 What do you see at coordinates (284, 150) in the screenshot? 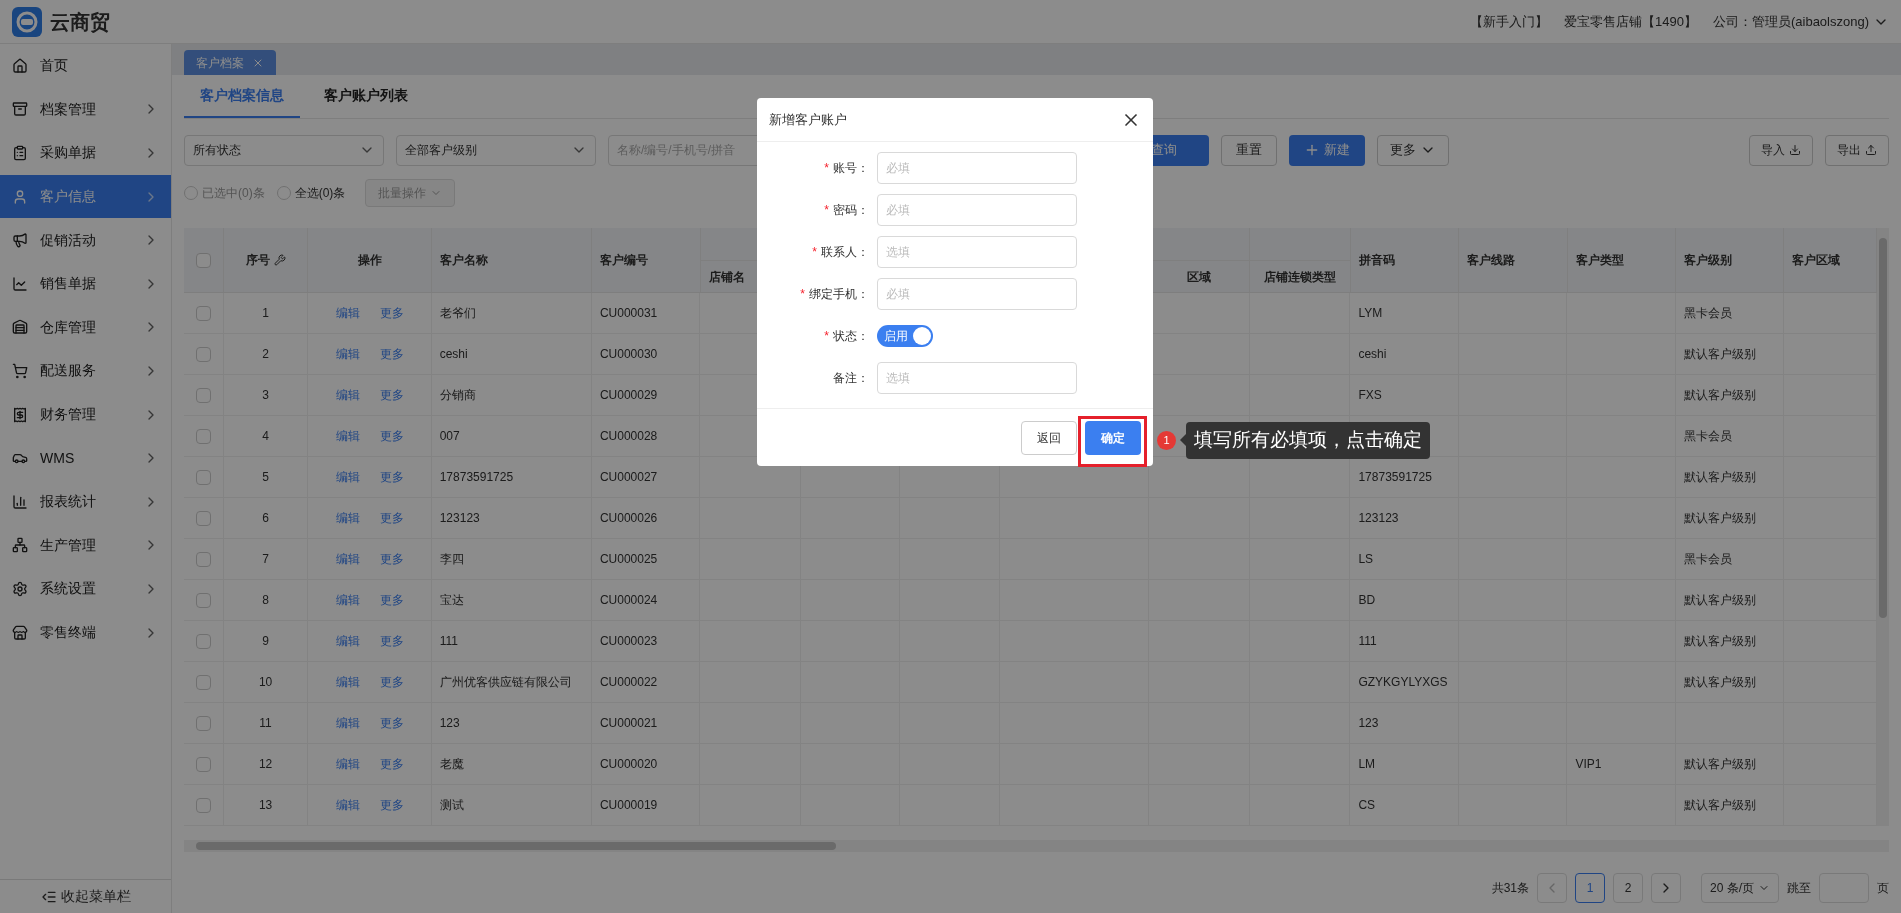
I see `status-dropdown: 所有状态` at bounding box center [284, 150].